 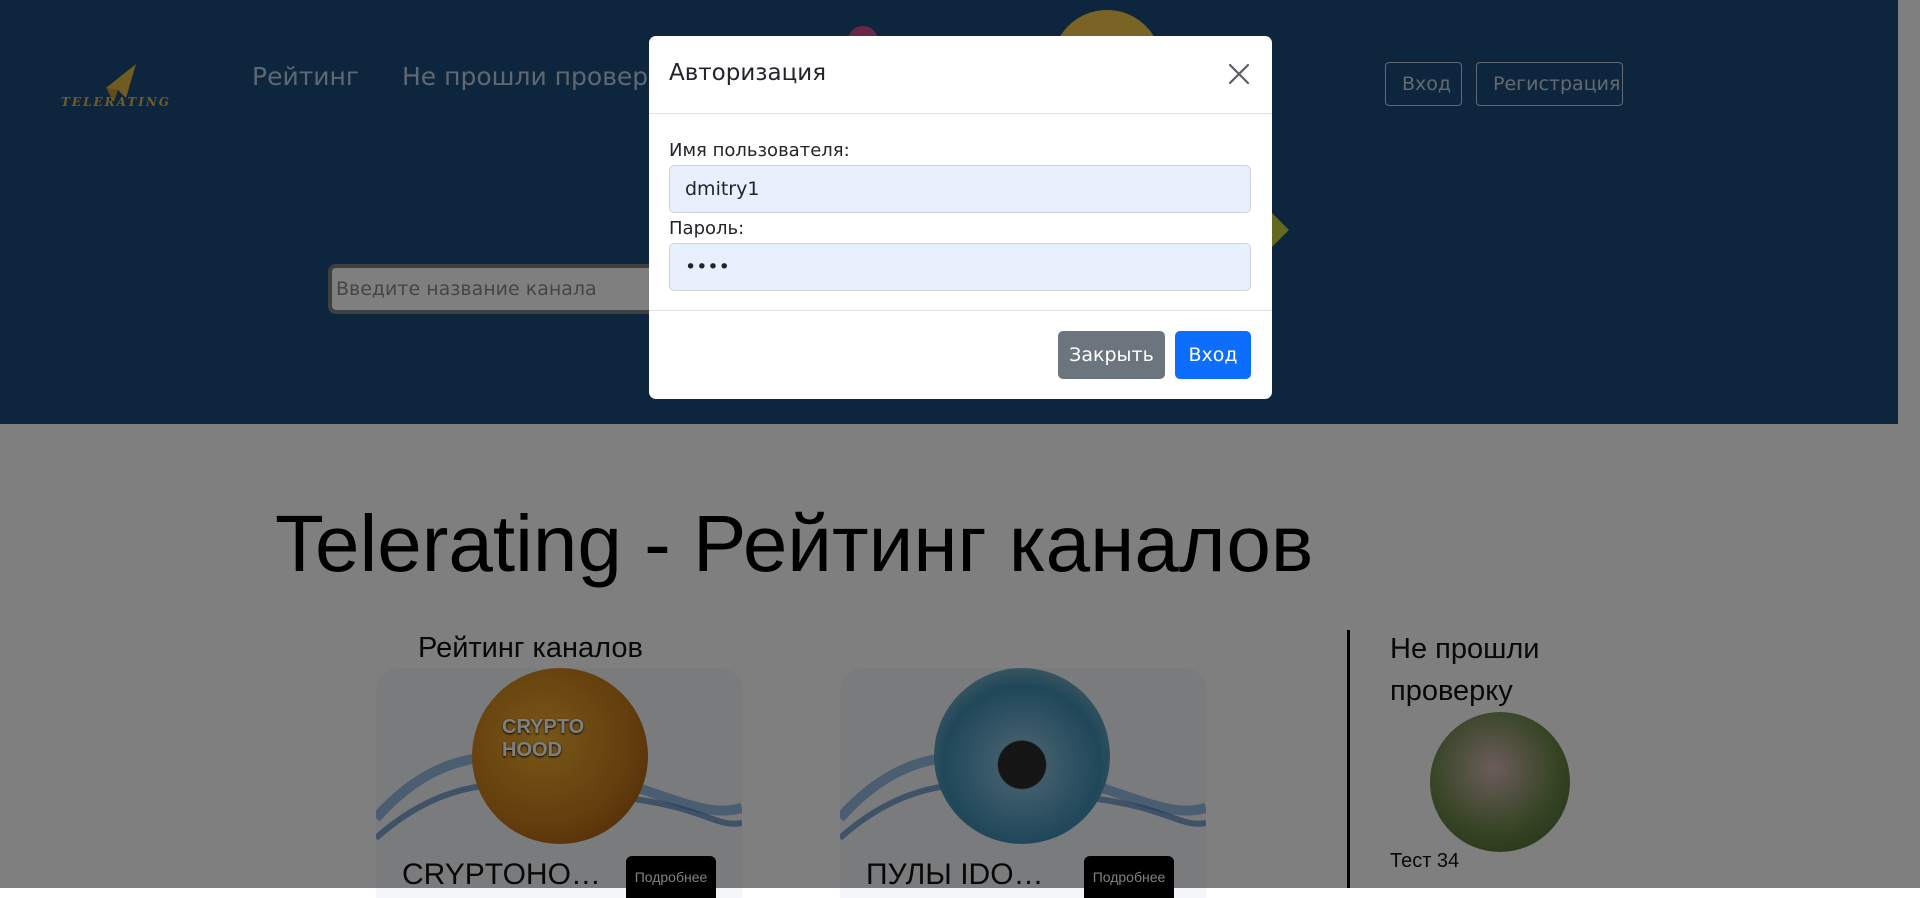 What do you see at coordinates (1213, 355) in the screenshot?
I see `login-submit-button: Вход` at bounding box center [1213, 355].